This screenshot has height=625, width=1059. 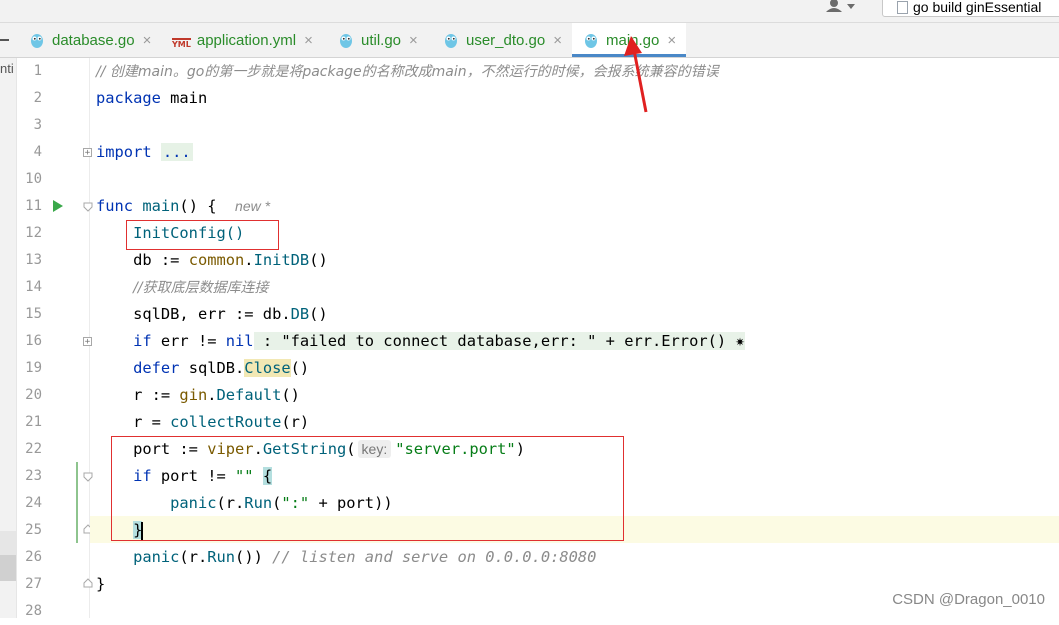 What do you see at coordinates (529, 11) in the screenshot?
I see `top-toolbar: go build ginEssential` at bounding box center [529, 11].